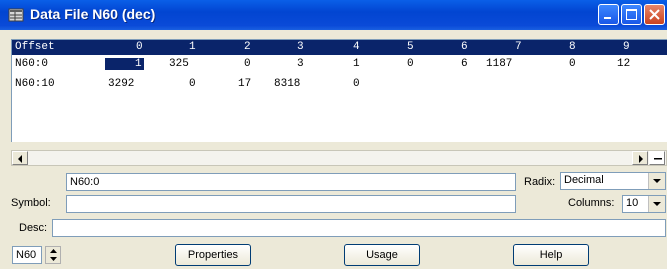 Image resolution: width=667 pixels, height=269 pixels. I want to click on header-col-5: 5, so click(410, 47).